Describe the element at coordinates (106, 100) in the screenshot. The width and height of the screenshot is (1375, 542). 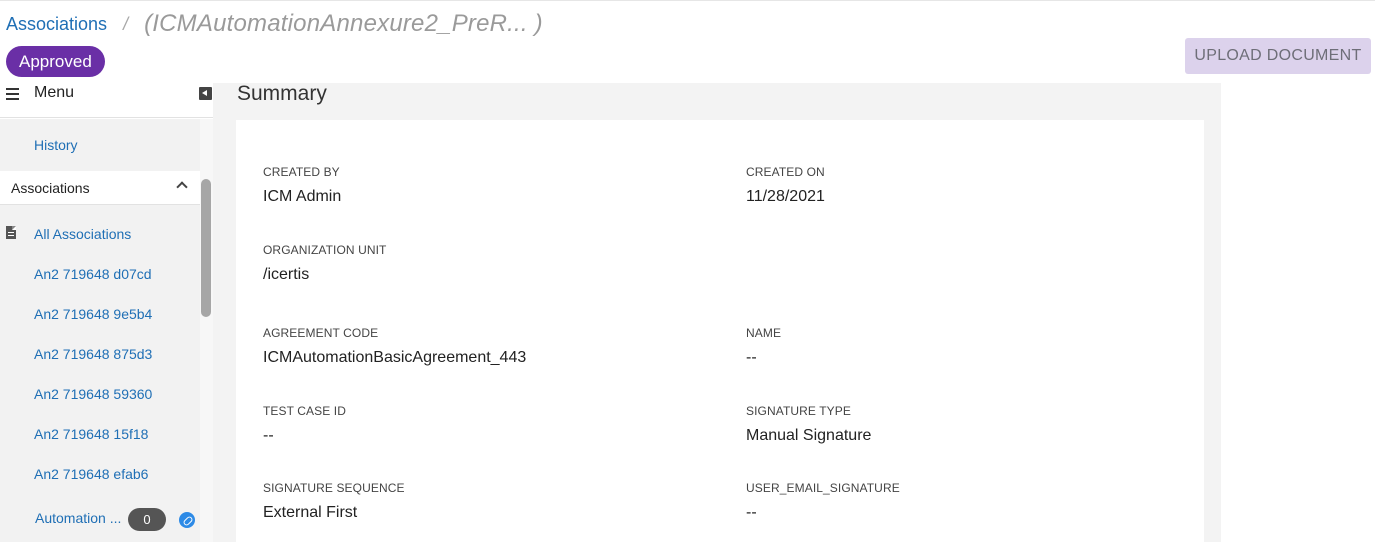
I see `menu-header: Menu` at that location.